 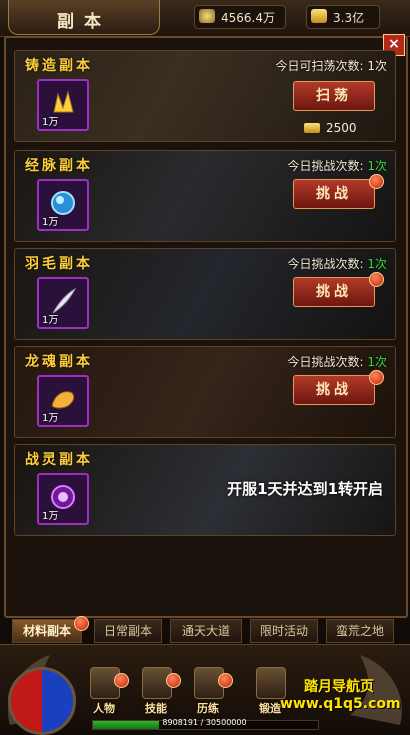 What do you see at coordinates (204, 722) in the screenshot?
I see `exp-text: 8908191 / 30500000` at bounding box center [204, 722].